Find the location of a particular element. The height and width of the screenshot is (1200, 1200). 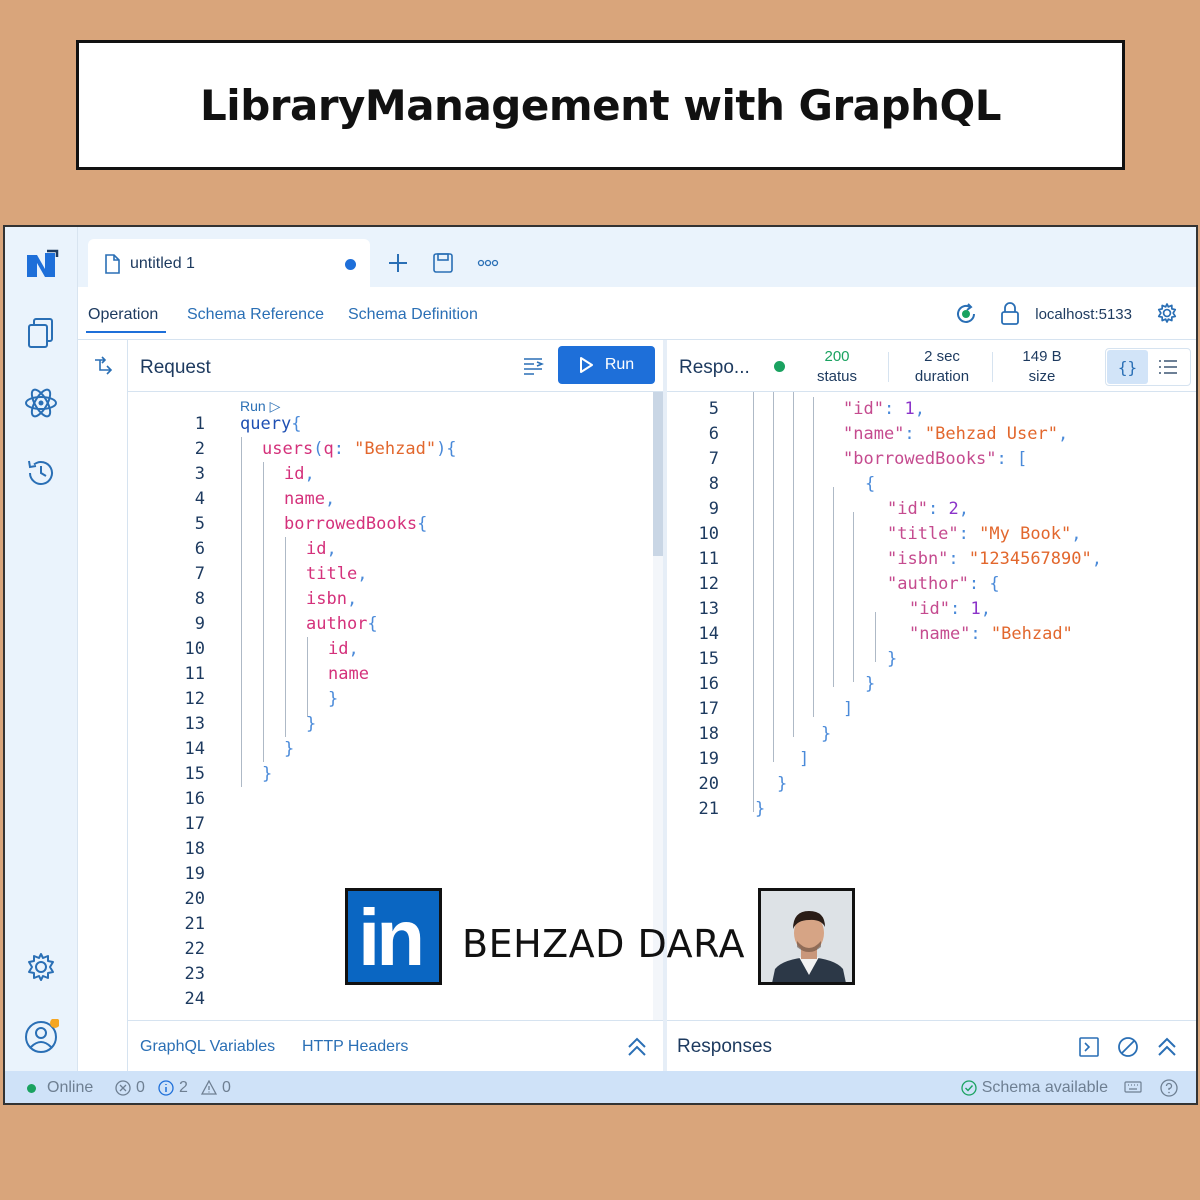

request-header: Request Run is located at coordinates (395, 366).